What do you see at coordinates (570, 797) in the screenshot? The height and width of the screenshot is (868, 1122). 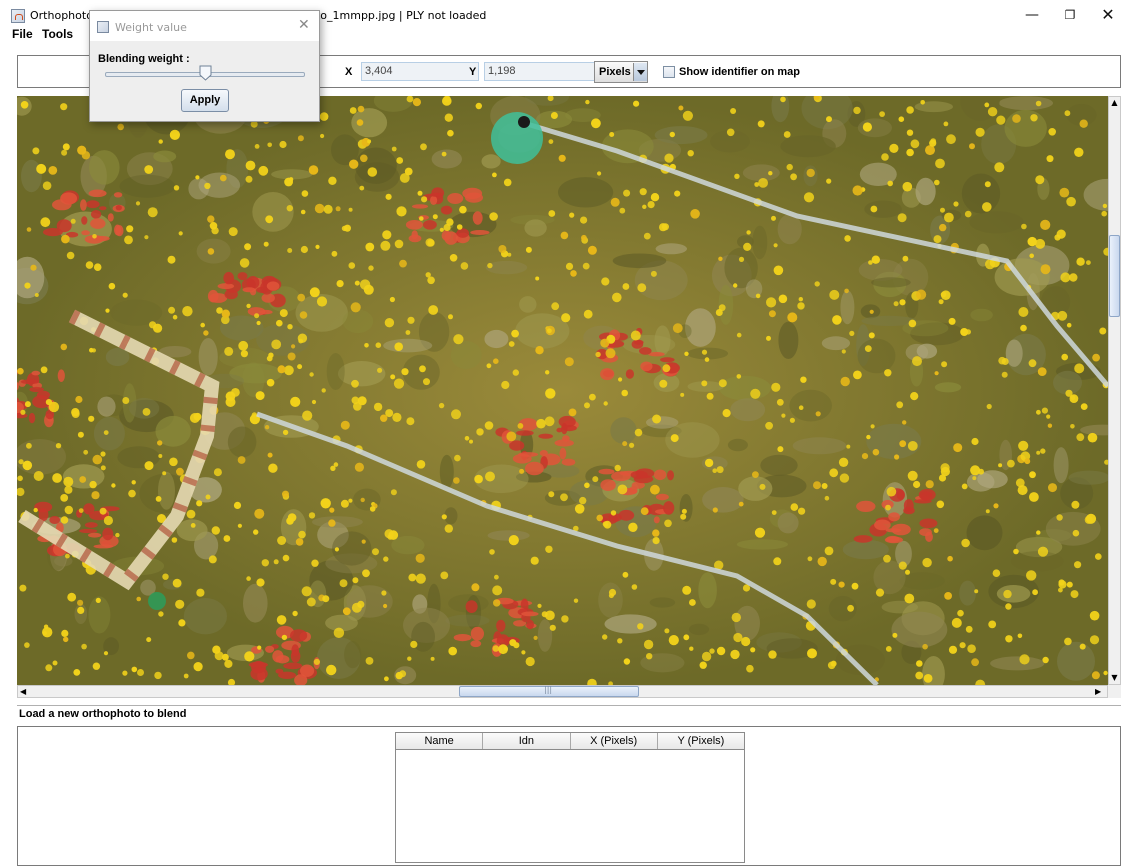 I see `points-table: Name Idn X (Pixels) Y (Pixels)` at bounding box center [570, 797].